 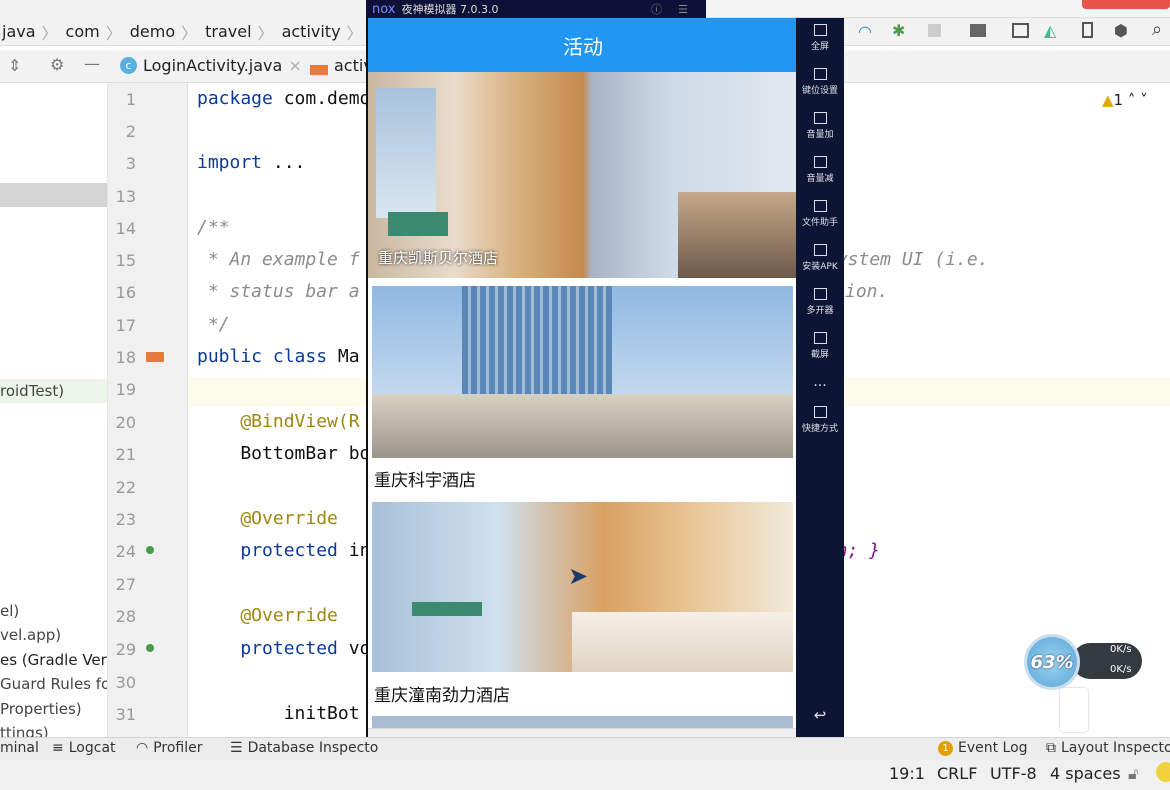 I want to click on sidebar-fullscreen-button: 全屏, so click(x=820, y=38).